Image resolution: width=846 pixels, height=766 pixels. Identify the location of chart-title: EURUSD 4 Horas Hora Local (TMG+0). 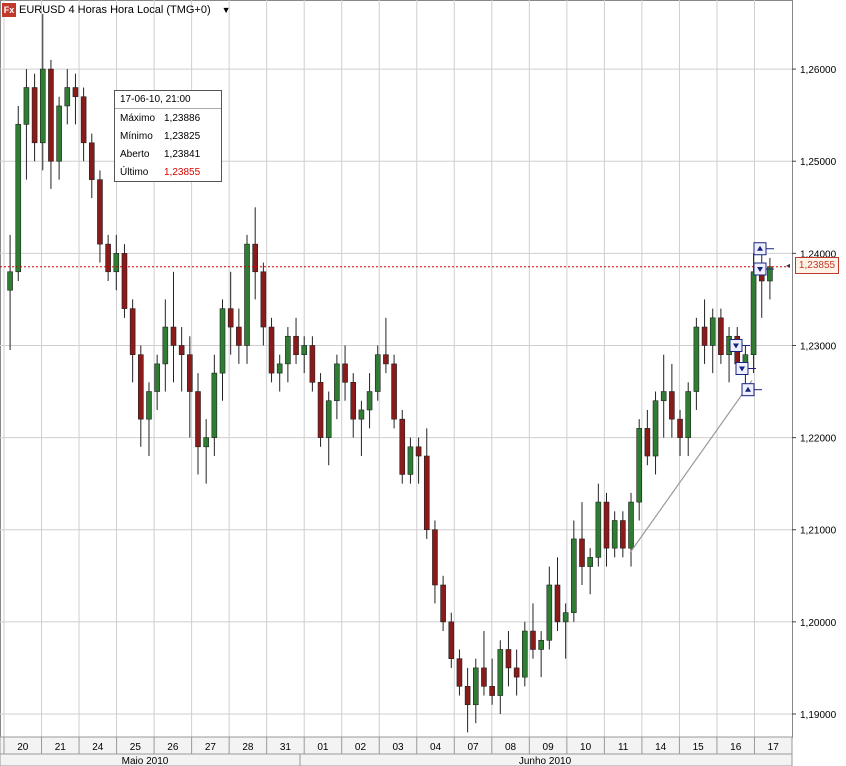
(115, 10).